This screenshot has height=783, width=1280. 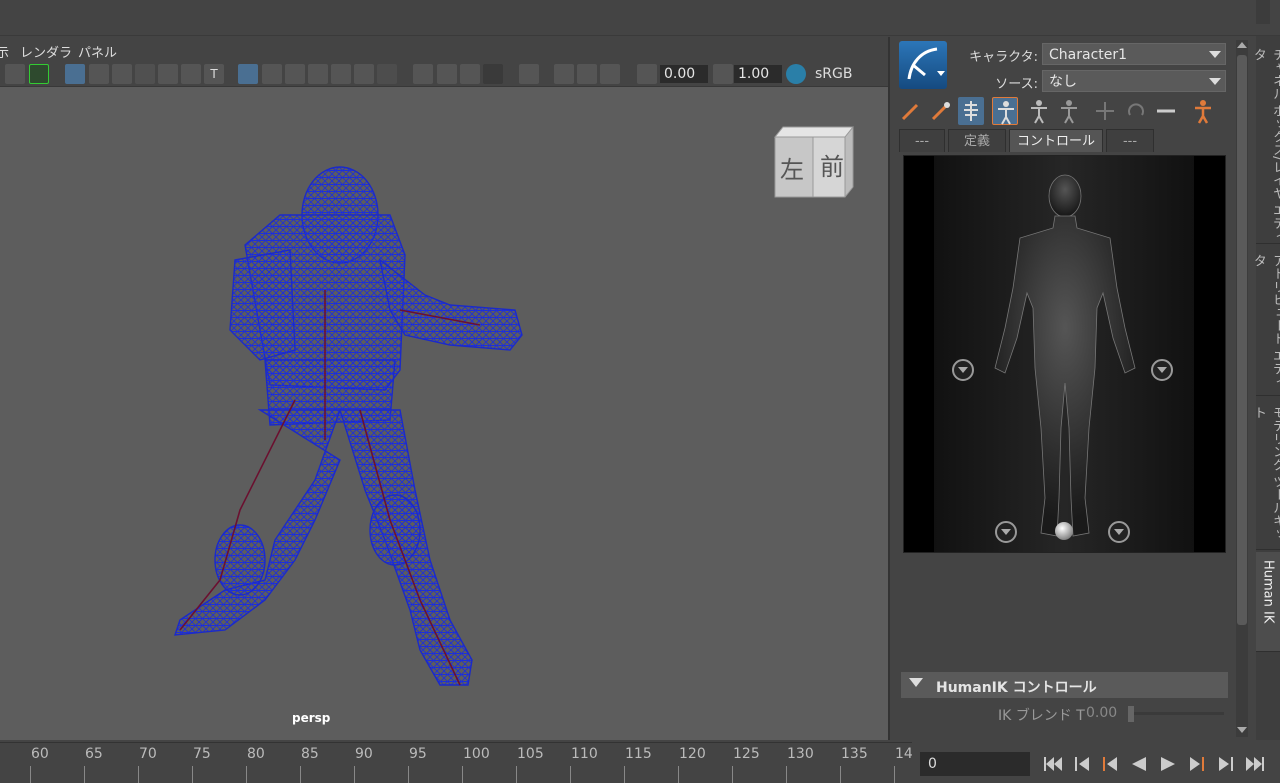 What do you see at coordinates (75, 74) in the screenshot?
I see `grid-icon` at bounding box center [75, 74].